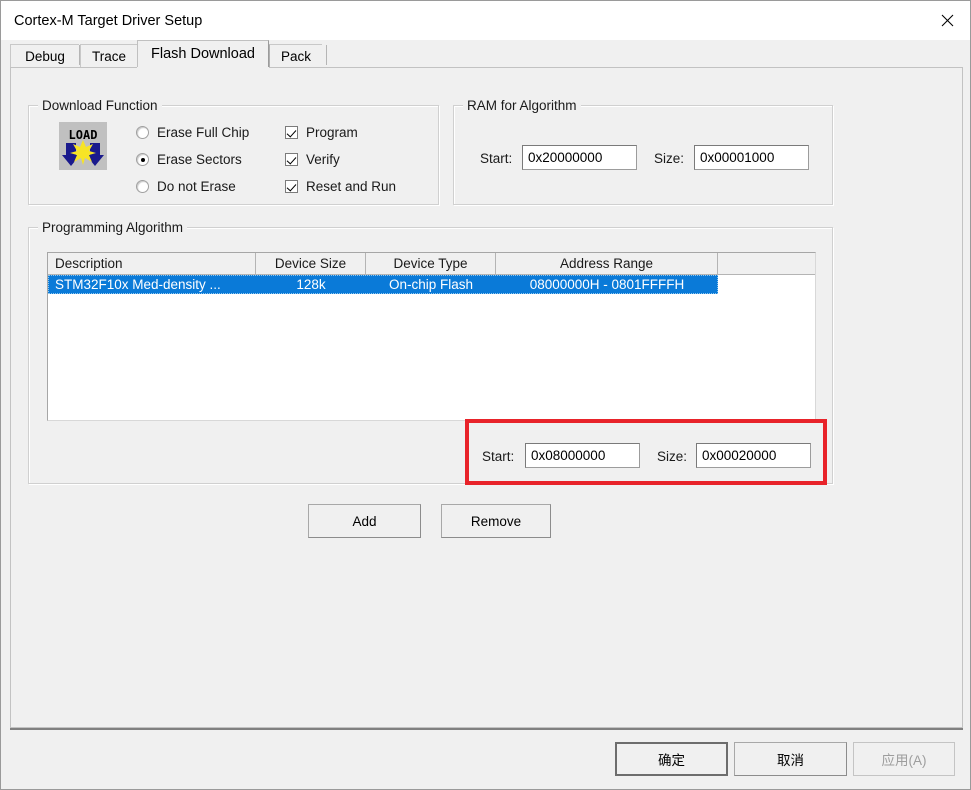 The image size is (971, 790). Describe the element at coordinates (607, 284) in the screenshot. I see `cell-address-range: 08000000H - 0801FFFFH` at that location.